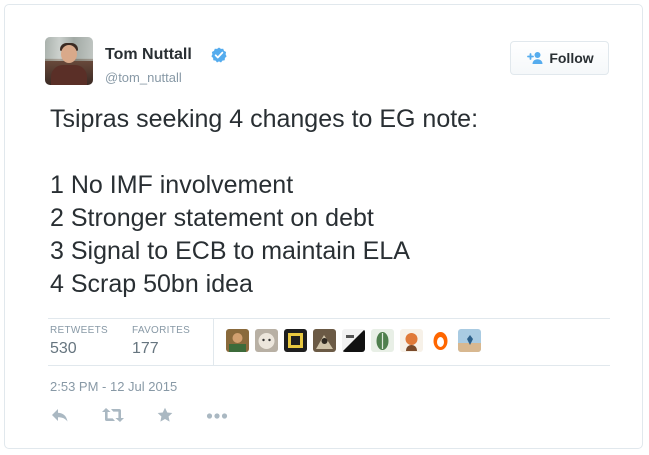 The width and height of the screenshot is (649, 455). Describe the element at coordinates (148, 55) in the screenshot. I see `author-name: Tom Nuttall` at that location.